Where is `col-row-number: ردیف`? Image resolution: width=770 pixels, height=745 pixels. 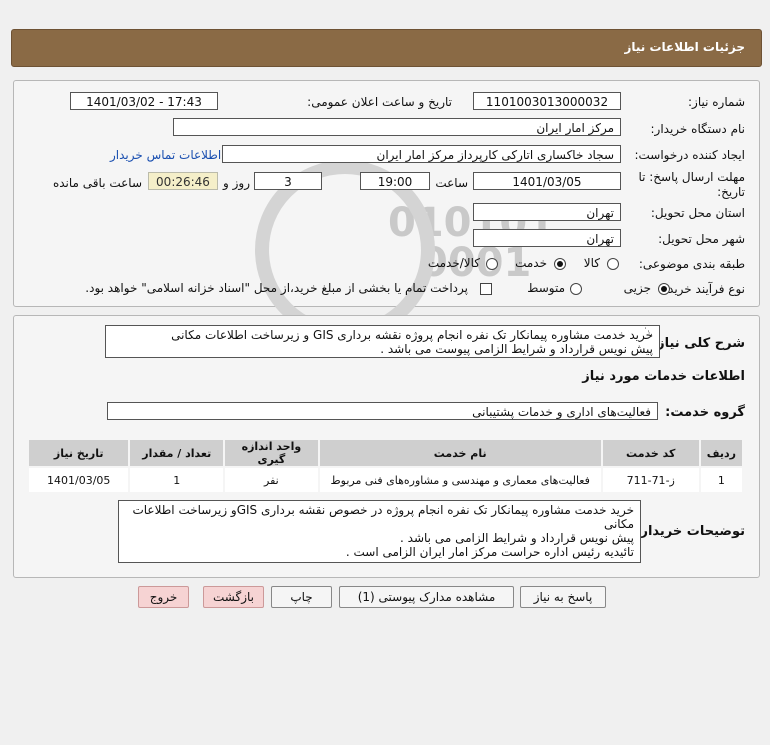
col-row-number: ردیف is located at coordinates (721, 453).